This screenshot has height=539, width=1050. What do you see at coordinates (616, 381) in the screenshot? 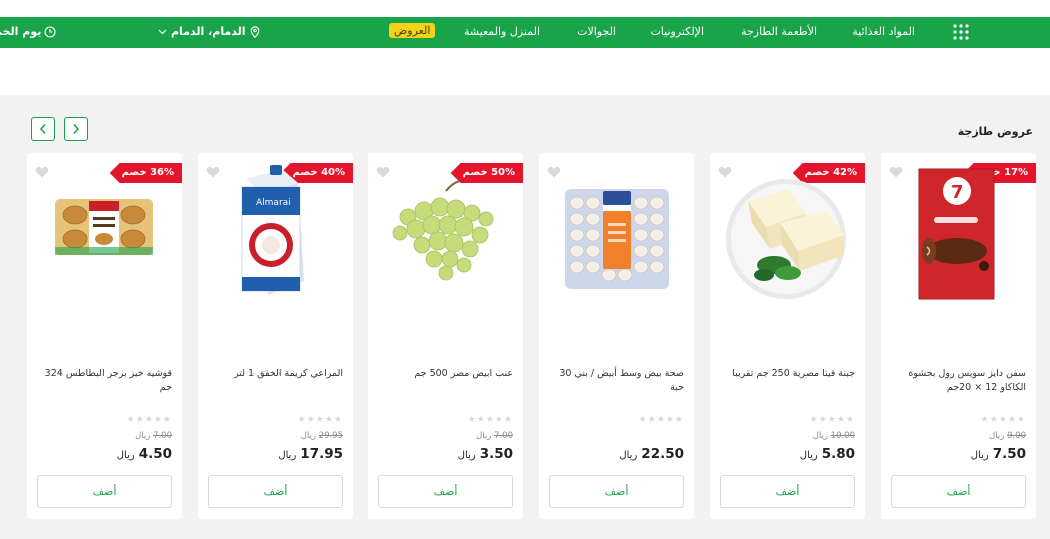
I see `product-name: صحة بيض وسط أبيض / بني 30 حبة` at bounding box center [616, 381].